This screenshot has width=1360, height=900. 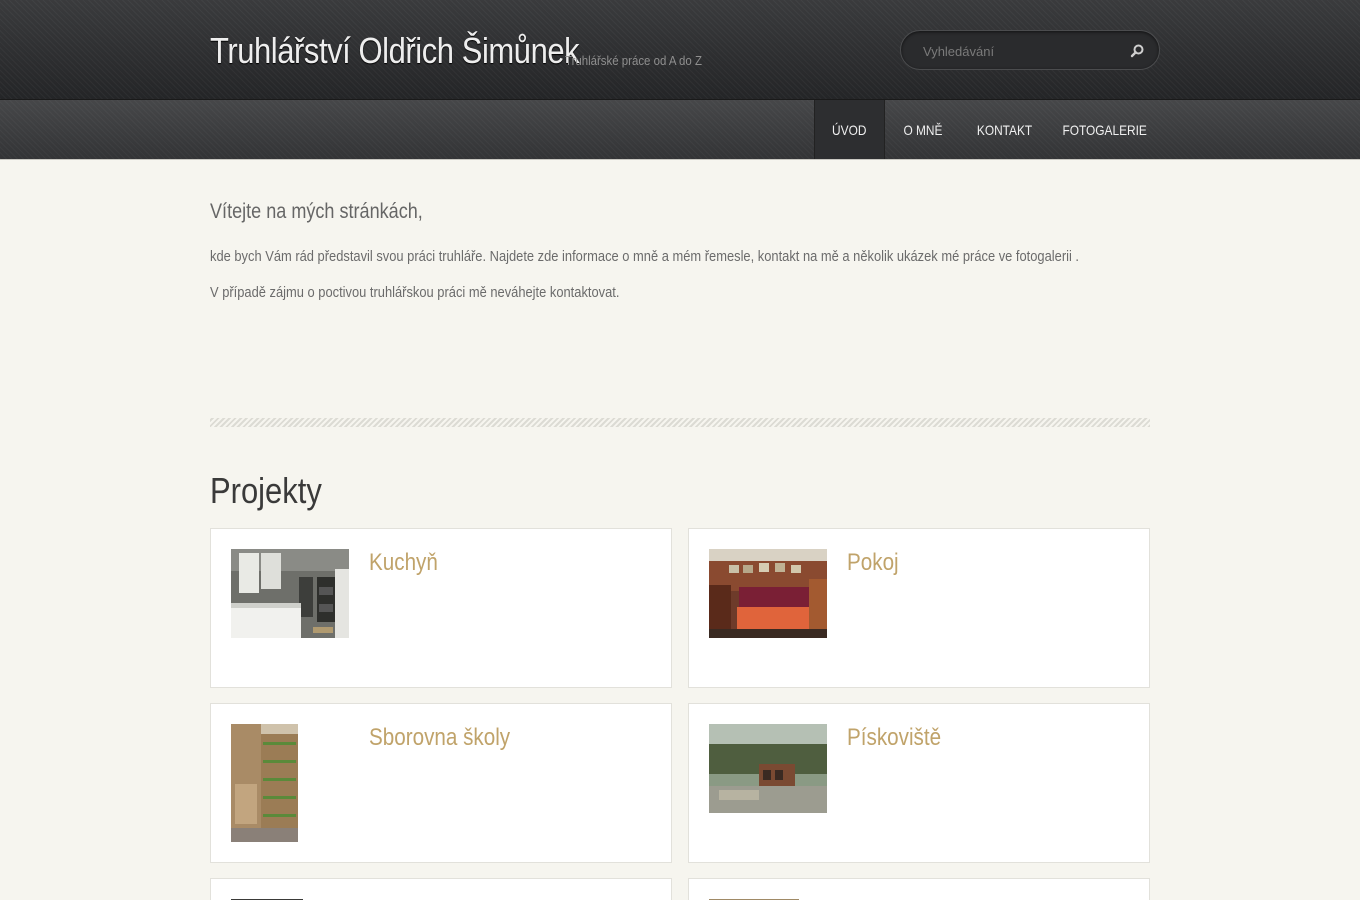 I want to click on intro-title: Vítejte na mých stránkách,, so click(x=316, y=211).